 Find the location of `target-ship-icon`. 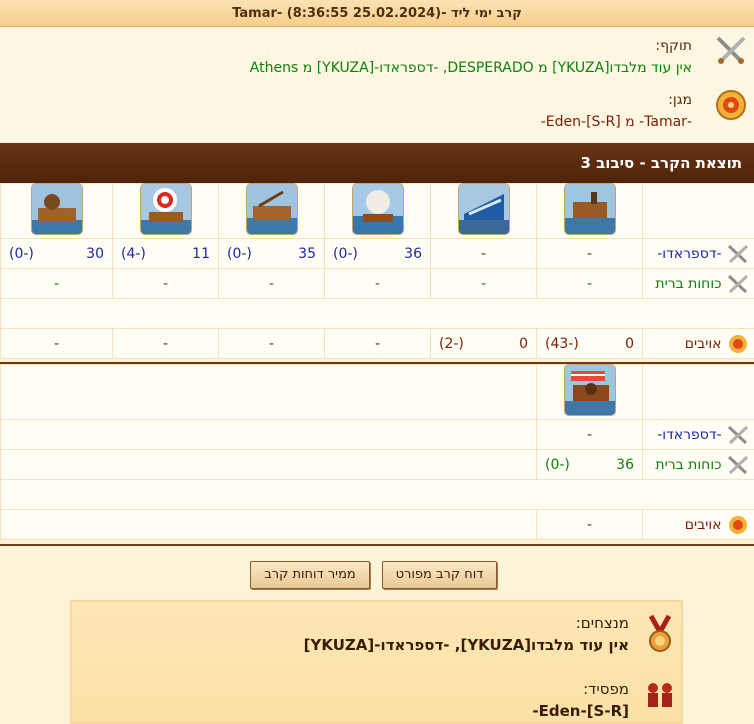

target-ship-icon is located at coordinates (165, 209).